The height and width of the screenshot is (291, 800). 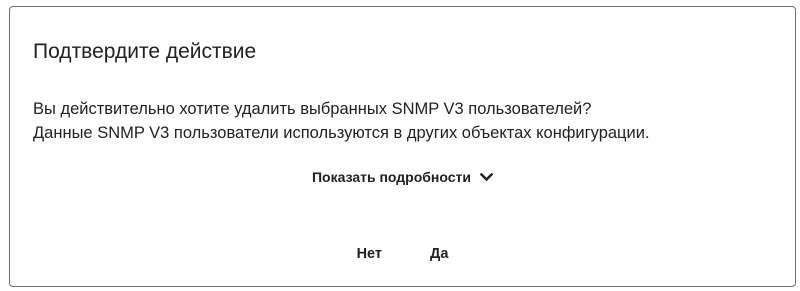 I want to click on show-details-toggle: Показать подробности, so click(x=402, y=177).